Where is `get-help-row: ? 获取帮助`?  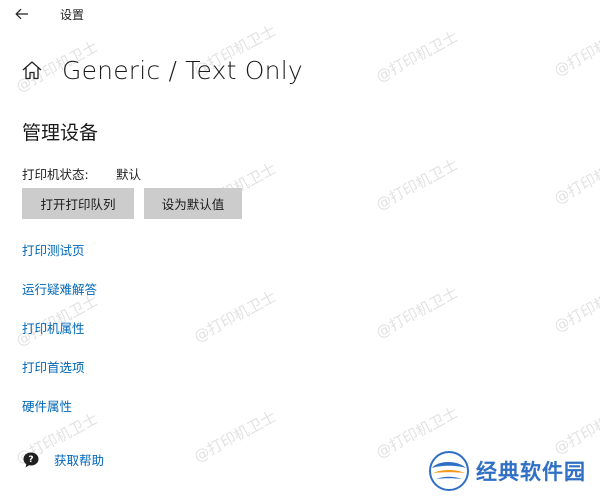 get-help-row: ? 获取帮助 is located at coordinates (63, 459).